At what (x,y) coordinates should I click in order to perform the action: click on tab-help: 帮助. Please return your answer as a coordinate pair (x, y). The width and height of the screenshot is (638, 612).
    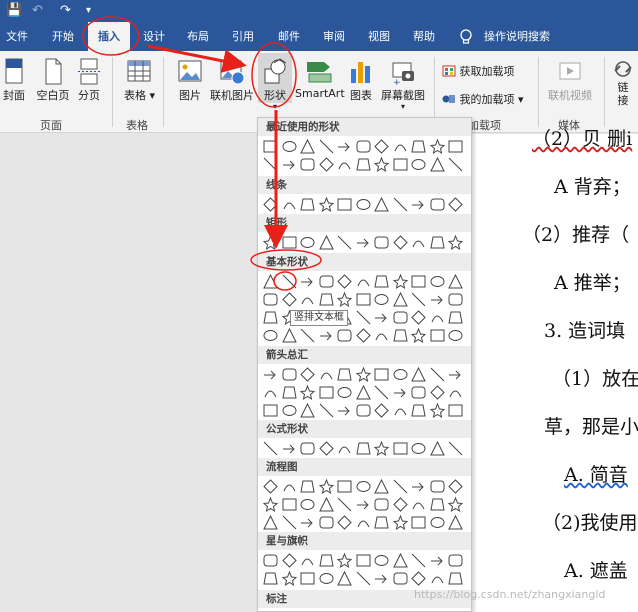
    Looking at the image, I should click on (424, 36).